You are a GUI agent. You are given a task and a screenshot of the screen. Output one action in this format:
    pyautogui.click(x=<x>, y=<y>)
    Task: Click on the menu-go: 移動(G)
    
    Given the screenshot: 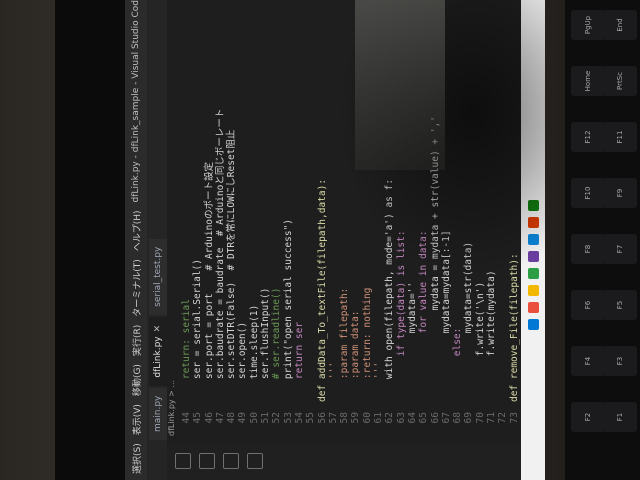 What is the action you would take?
    pyautogui.click(x=136, y=380)
    